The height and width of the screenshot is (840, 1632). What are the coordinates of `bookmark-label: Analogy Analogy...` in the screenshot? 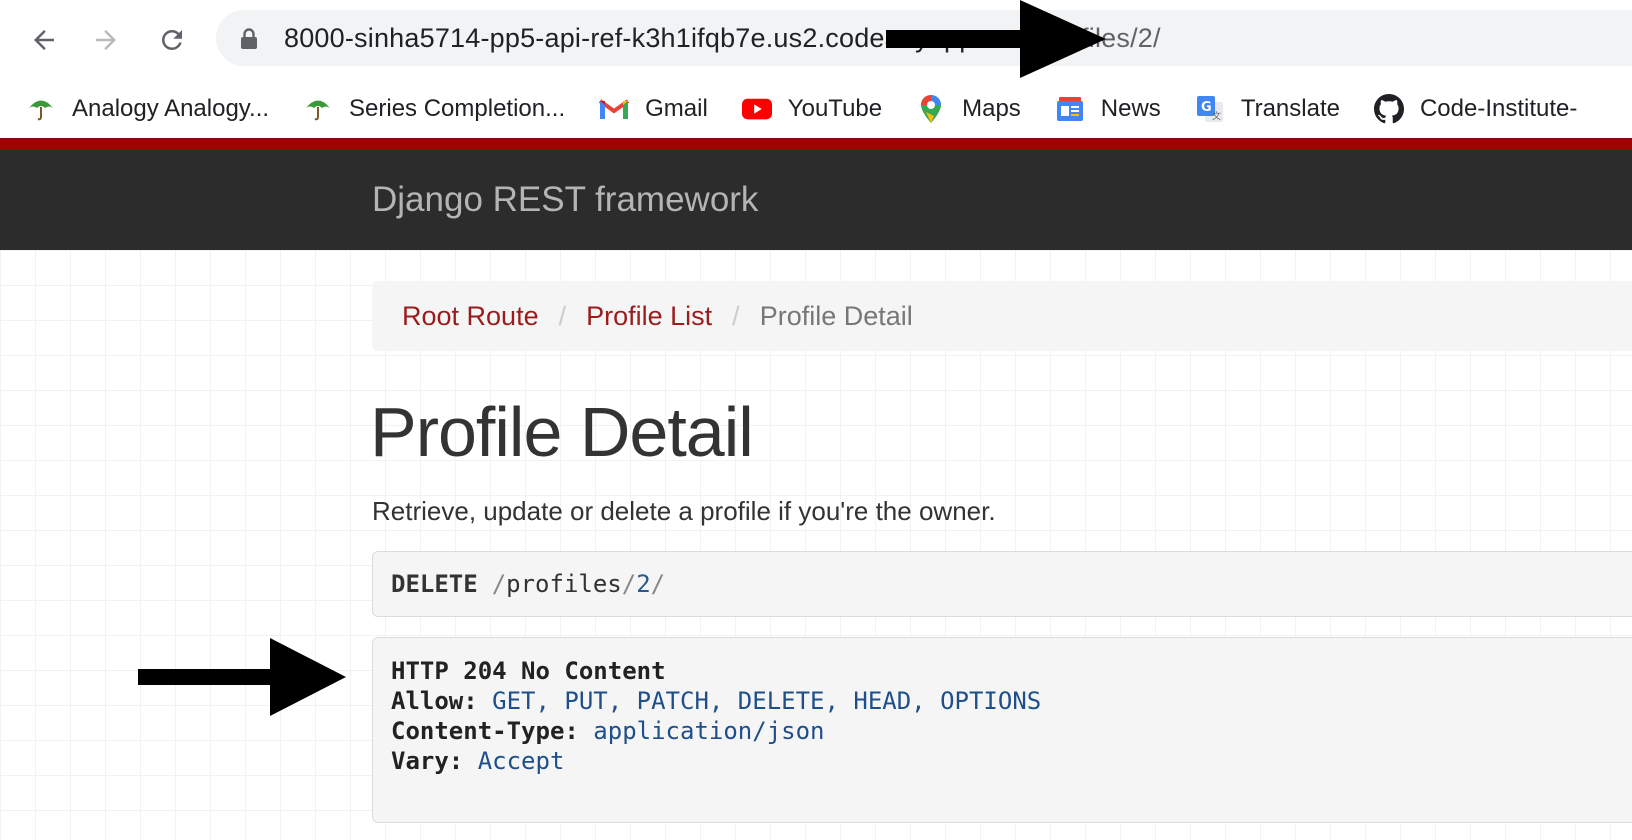 It's located at (171, 108).